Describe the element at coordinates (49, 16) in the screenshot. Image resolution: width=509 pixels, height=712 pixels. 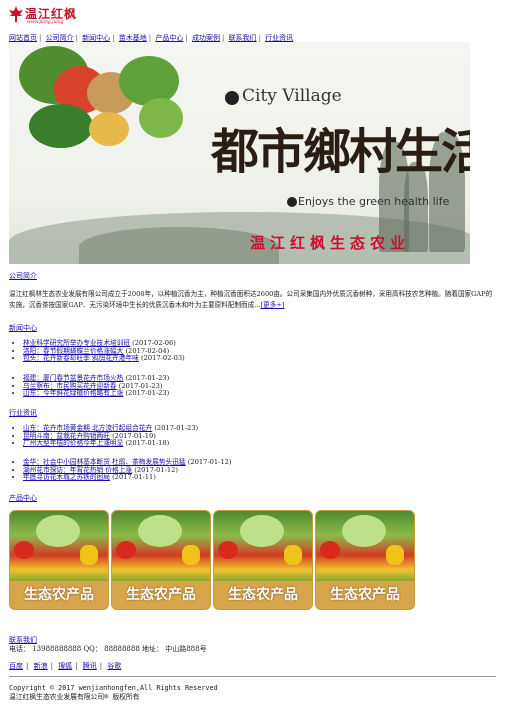
I see `site-logo: 温江红枫 www.jiang.jiang` at that location.